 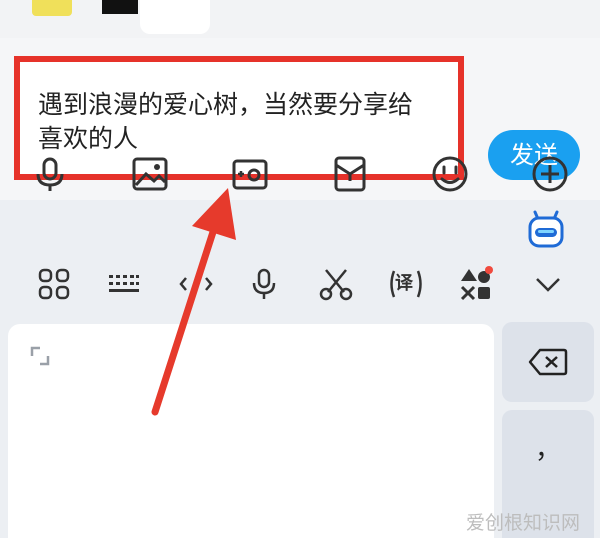 What do you see at coordinates (300, 19) in the screenshot?
I see `top-strip` at bounding box center [300, 19].